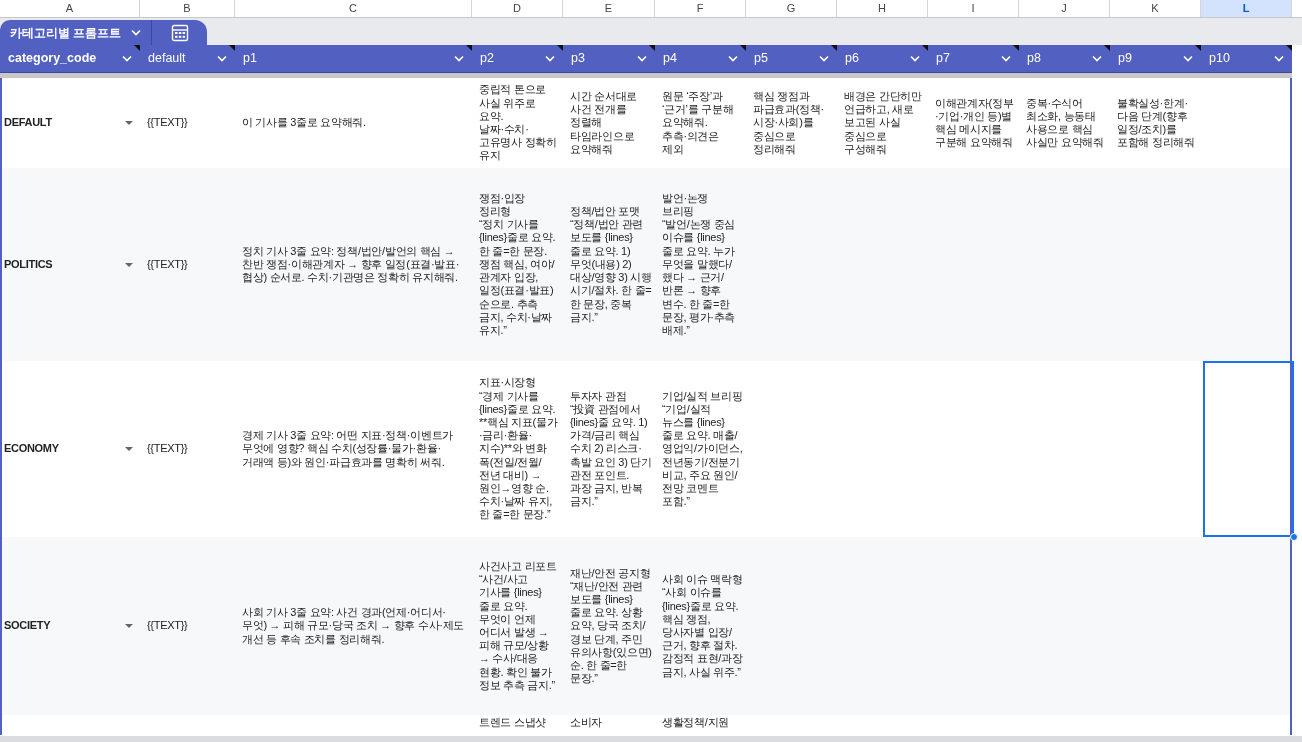 This screenshot has width=1302, height=742. What do you see at coordinates (1064, 8) in the screenshot?
I see `column-letter: J` at bounding box center [1064, 8].